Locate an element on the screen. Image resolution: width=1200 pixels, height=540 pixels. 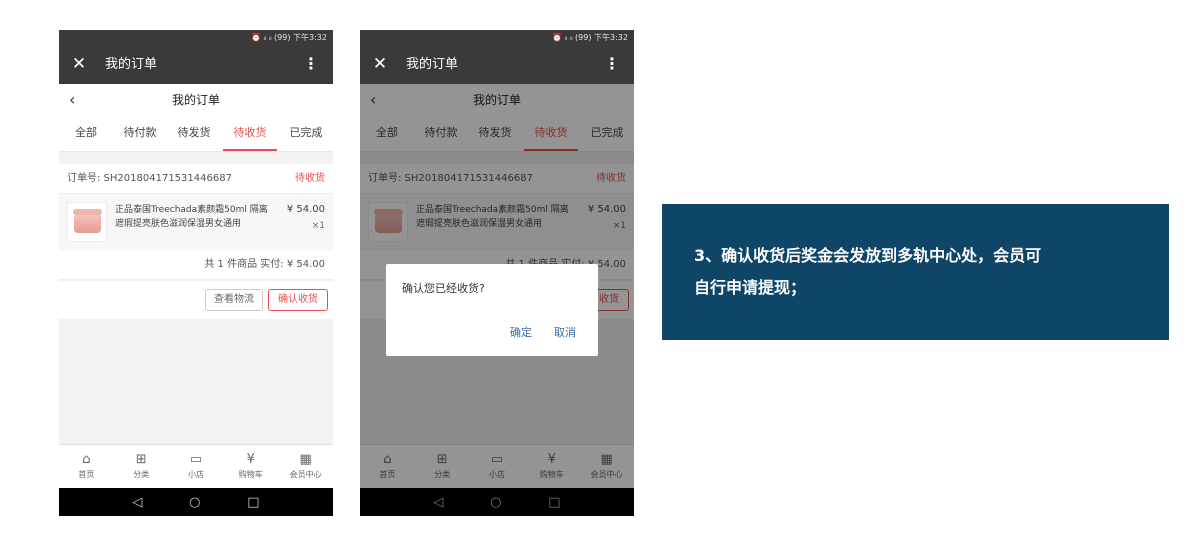
bottom-tab-bar: ⌂ 首页 ⊞ 分类 ▭ 小店 ¥ 购物车 ▦ 会员中心 is located at coordinates (196, 466).